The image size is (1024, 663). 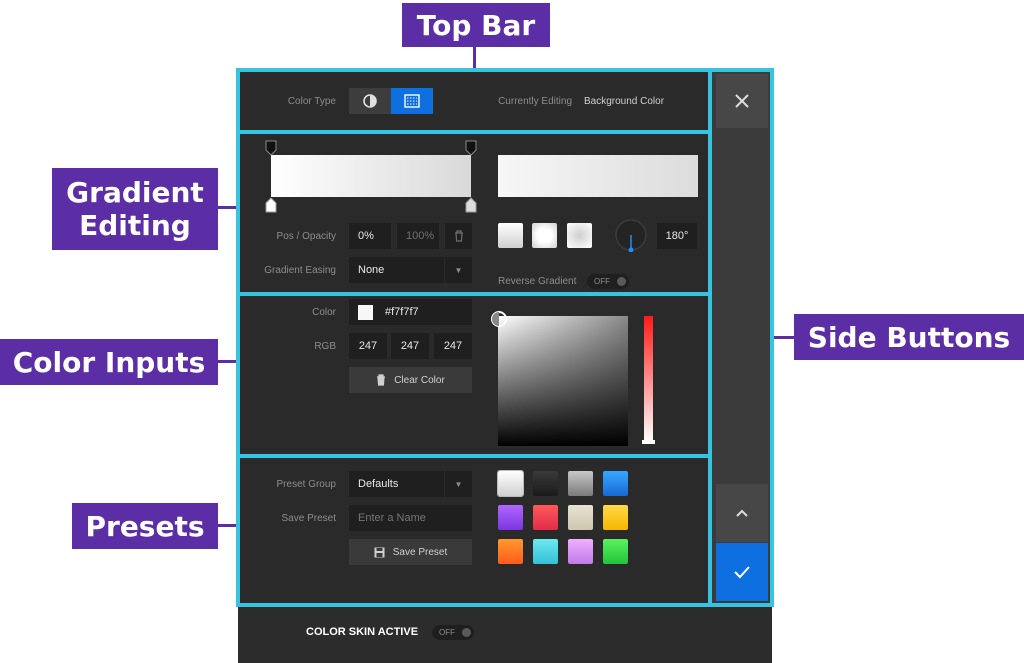 I want to click on color-inputs-outline, so click(x=474, y=375).